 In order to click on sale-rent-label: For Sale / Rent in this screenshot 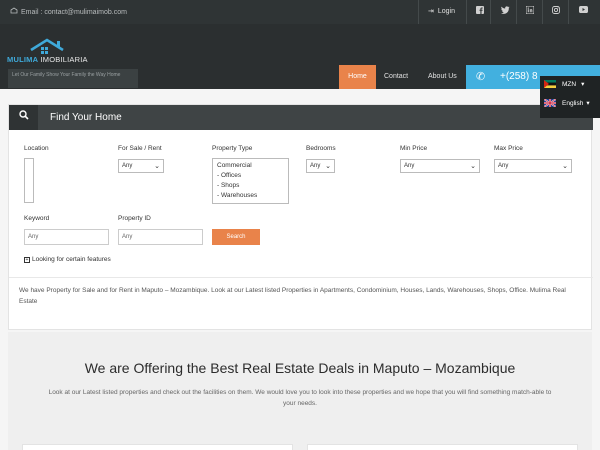, I will do `click(140, 148)`.